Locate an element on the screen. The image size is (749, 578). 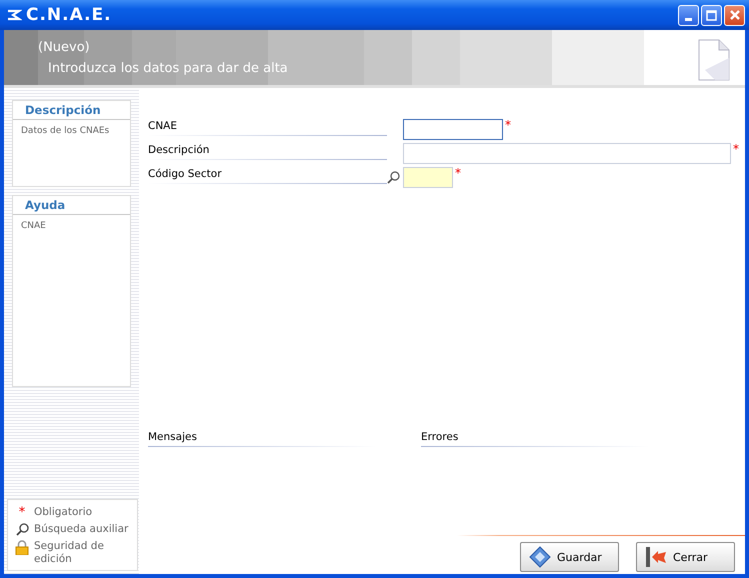
minimize-button is located at coordinates (688, 15).